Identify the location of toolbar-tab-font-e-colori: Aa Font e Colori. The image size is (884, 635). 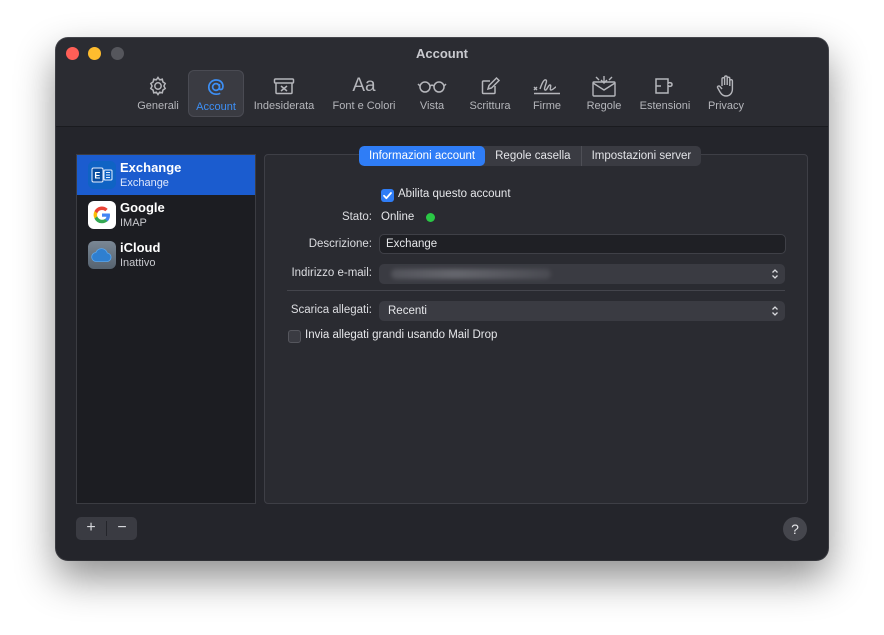
(364, 93).